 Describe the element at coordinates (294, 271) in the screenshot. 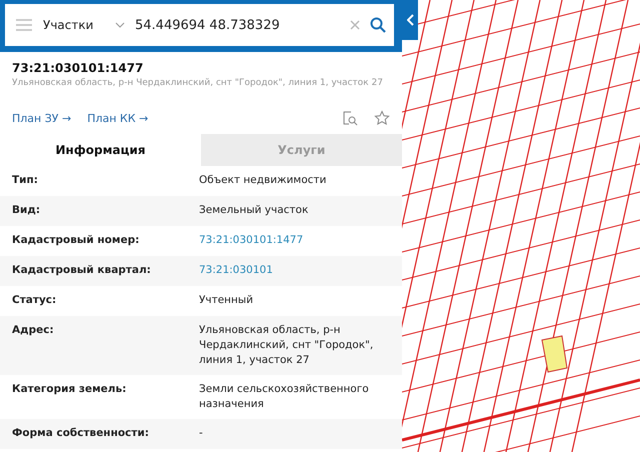

I see `value-link: 73:21:030101` at that location.